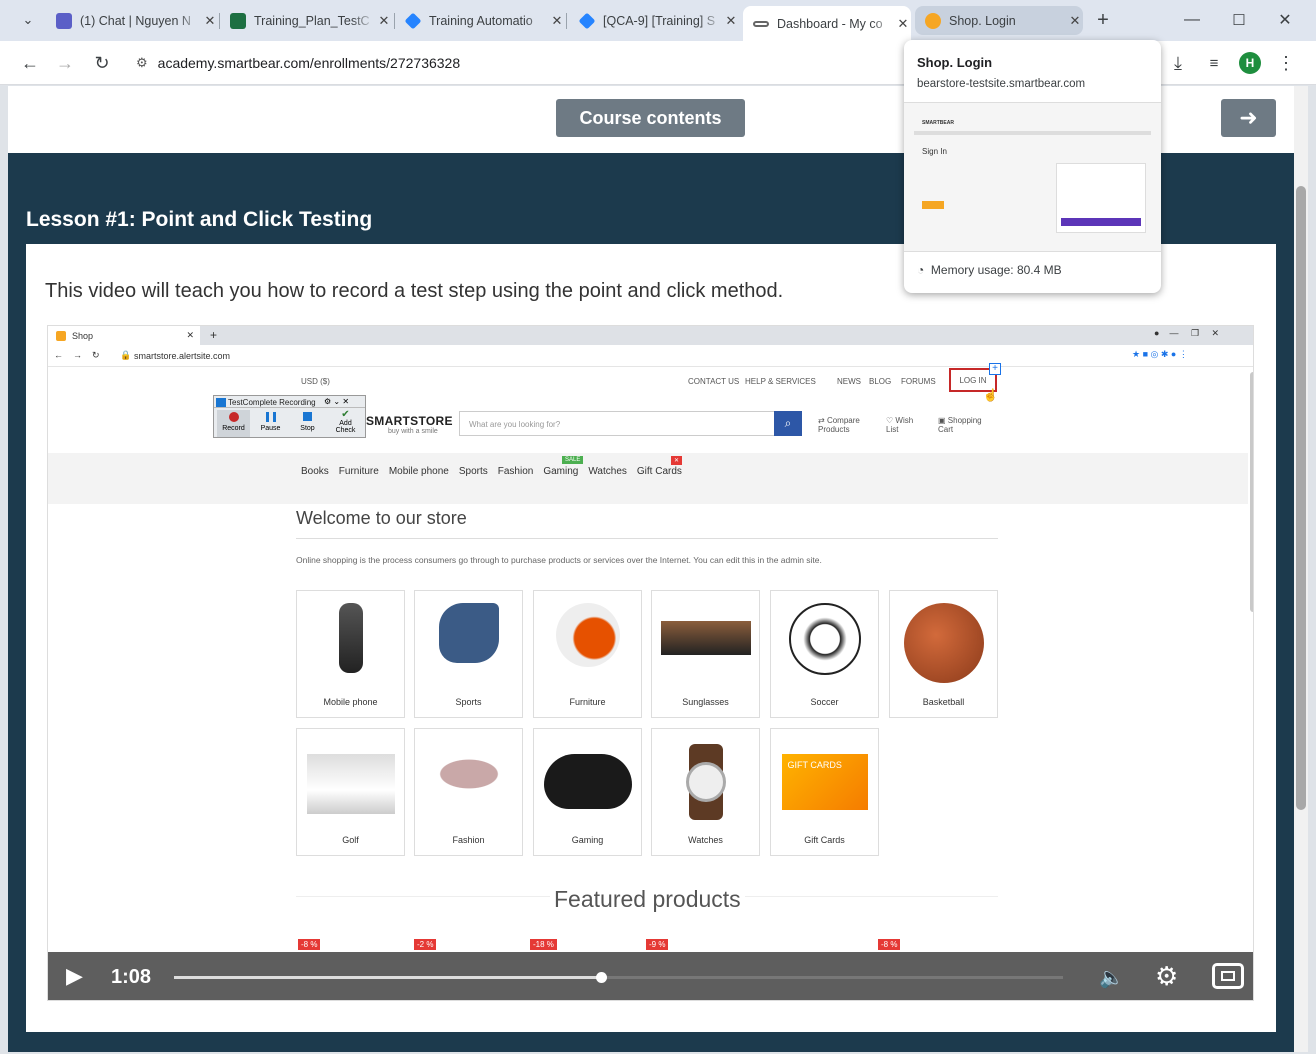 The width and height of the screenshot is (1316, 1054). Describe the element at coordinates (1178, 63) in the screenshot. I see `download-icon: ⤓` at that location.